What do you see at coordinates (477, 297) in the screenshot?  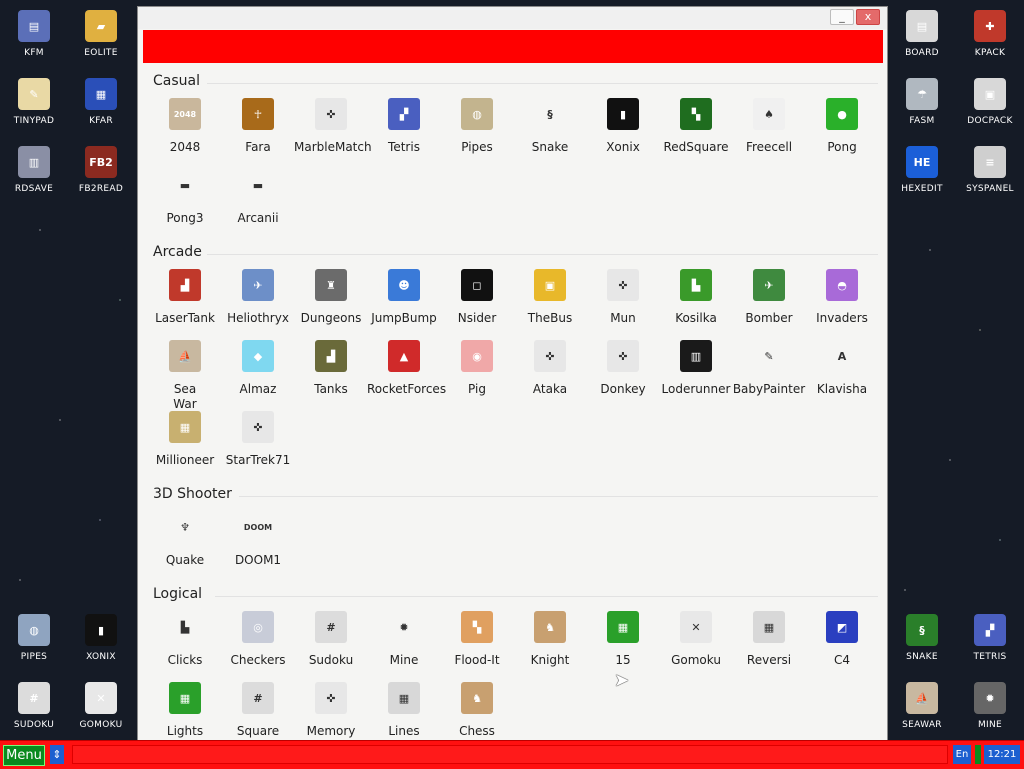 I see `app-nsider: ◻ Nsider` at bounding box center [477, 297].